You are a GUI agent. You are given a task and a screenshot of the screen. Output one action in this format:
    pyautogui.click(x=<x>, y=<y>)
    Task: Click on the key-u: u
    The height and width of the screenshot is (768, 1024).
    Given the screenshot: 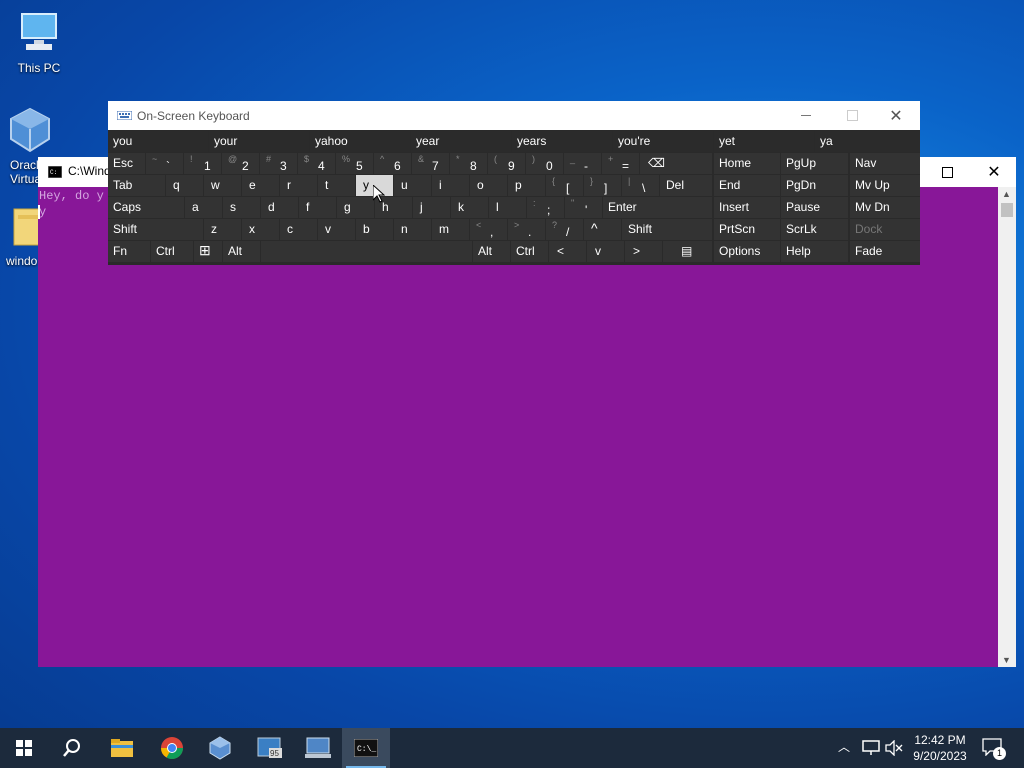 What is the action you would take?
    pyautogui.click(x=412, y=185)
    